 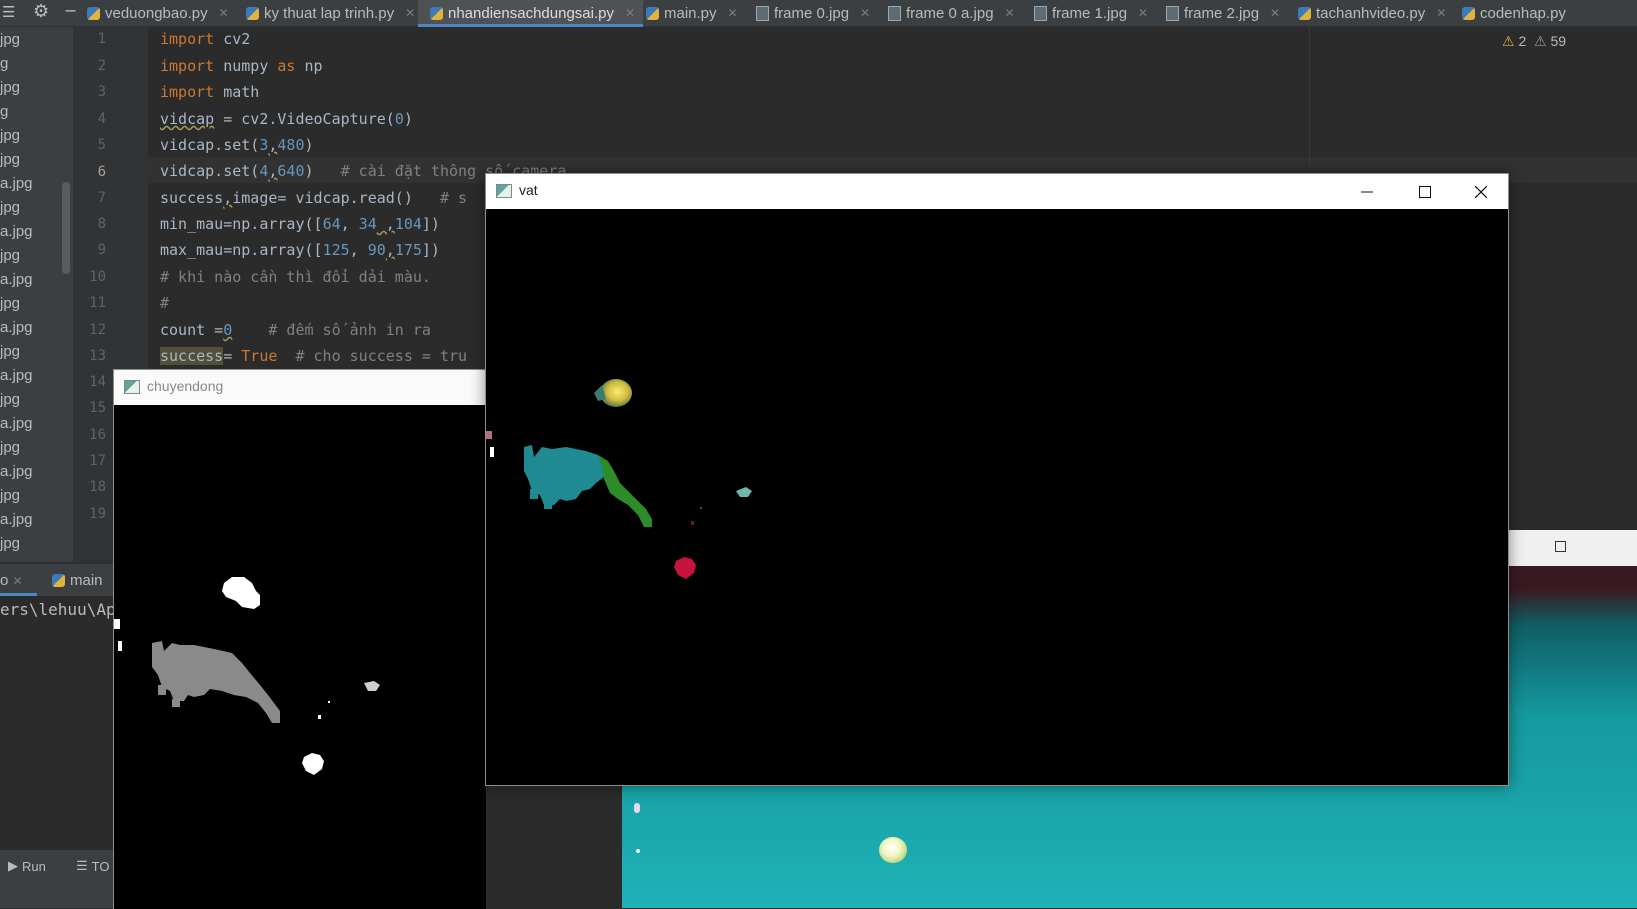 I want to click on code-line-12: count =0 # đếm số ảnh in ra, so click(x=295, y=330).